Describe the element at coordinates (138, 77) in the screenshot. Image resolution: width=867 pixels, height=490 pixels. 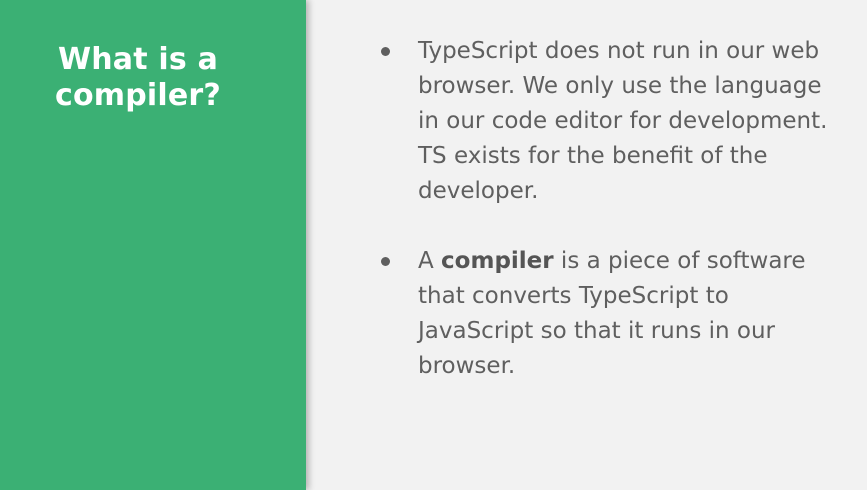
I see `slide-title: What is a compiler?` at that location.